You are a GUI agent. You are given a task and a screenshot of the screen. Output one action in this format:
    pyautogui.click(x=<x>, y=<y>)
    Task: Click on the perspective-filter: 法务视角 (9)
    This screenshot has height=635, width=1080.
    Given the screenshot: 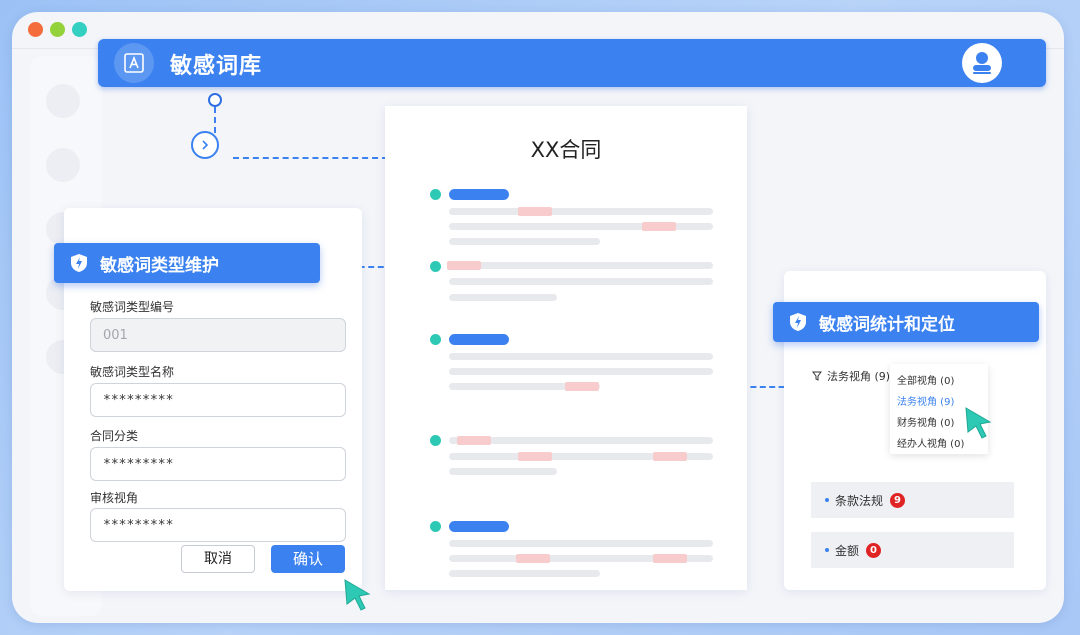 What is the action you would take?
    pyautogui.click(x=851, y=376)
    